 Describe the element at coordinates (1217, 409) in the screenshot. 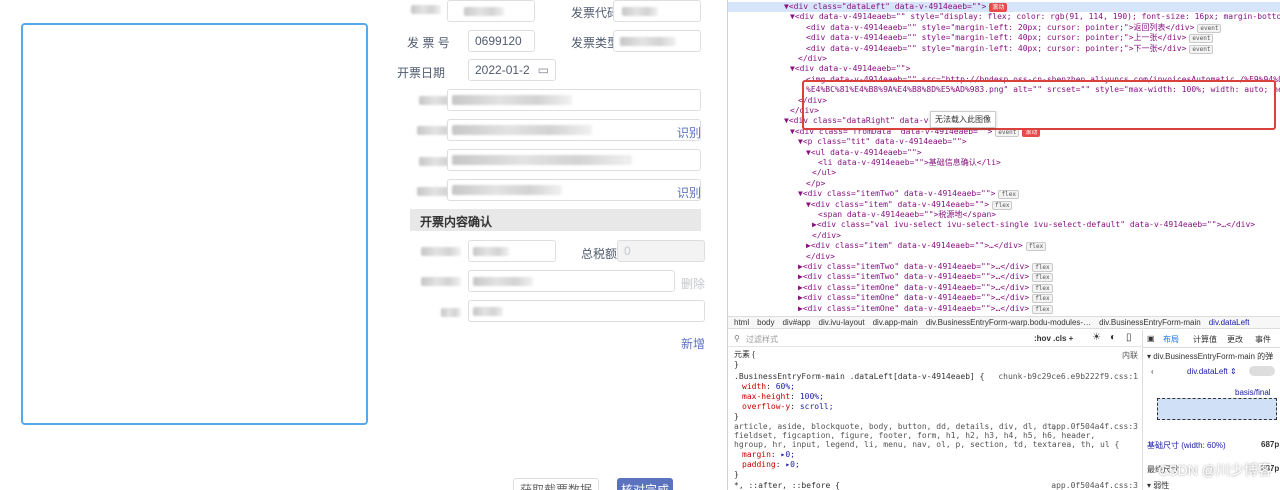

I see `flex-box-diagram` at that location.